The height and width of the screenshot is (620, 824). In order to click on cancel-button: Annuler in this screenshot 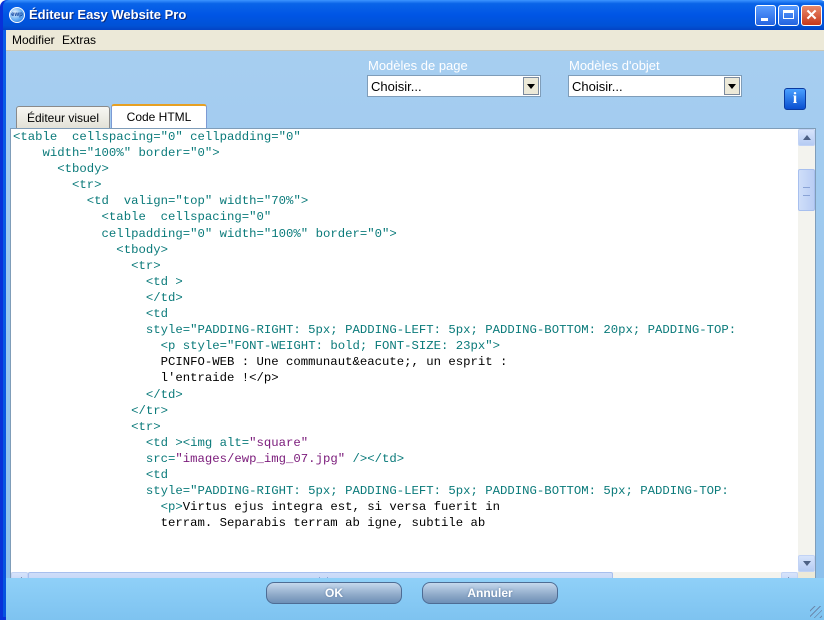, I will do `click(490, 593)`.